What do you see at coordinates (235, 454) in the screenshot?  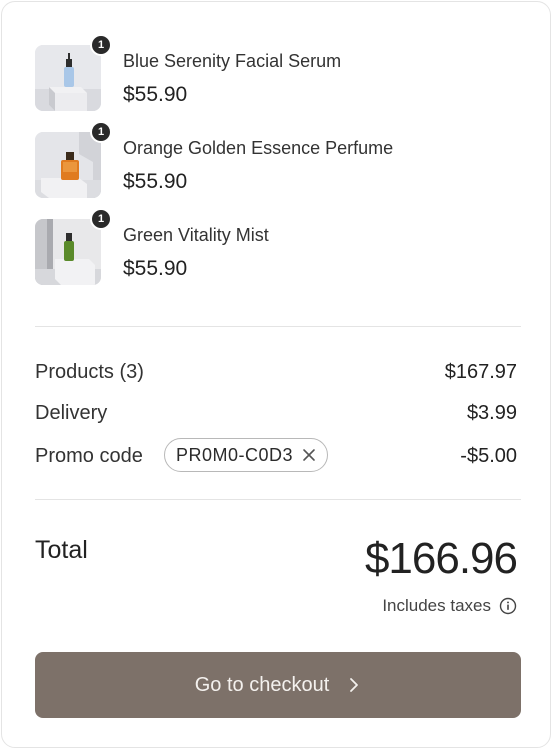 I see `promo-code-text: PR0M0-C0D3` at bounding box center [235, 454].